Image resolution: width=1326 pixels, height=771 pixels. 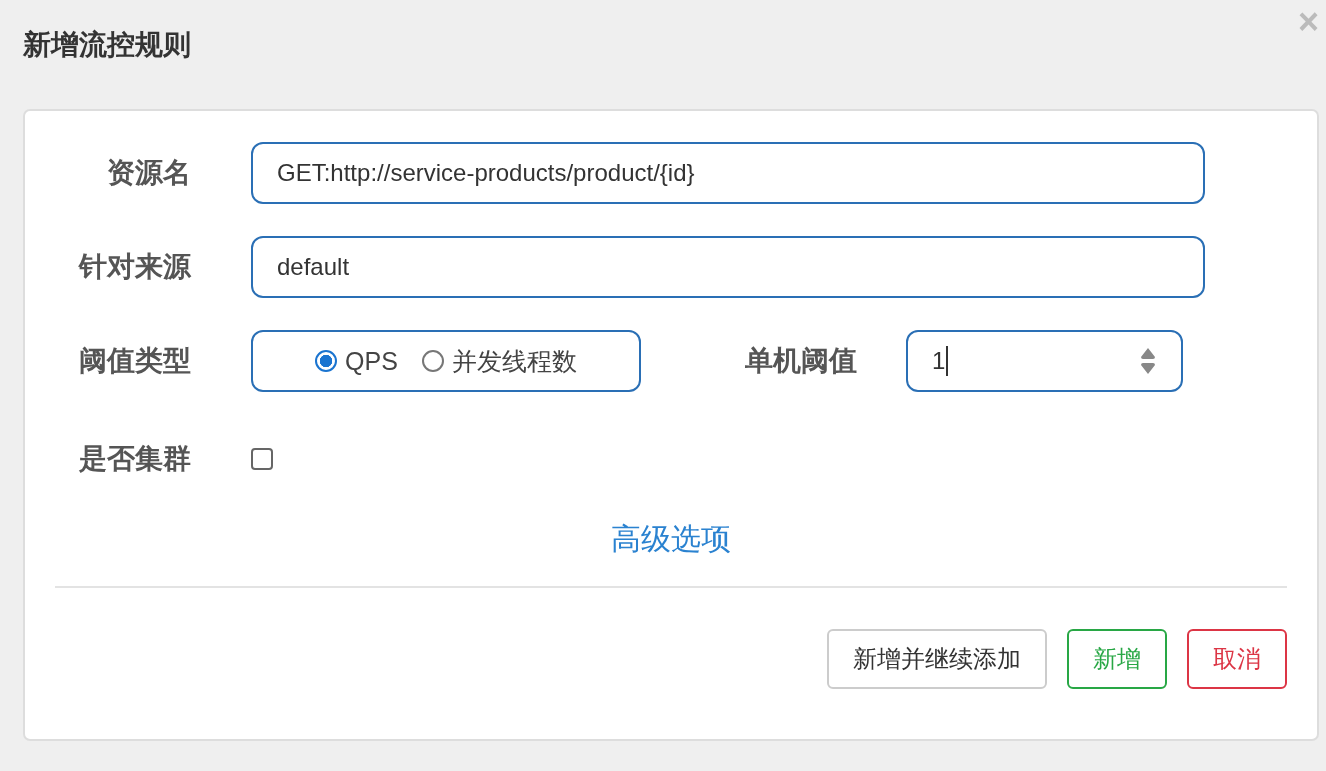 I want to click on action-button: 新增并继续添加, so click(x=937, y=659).